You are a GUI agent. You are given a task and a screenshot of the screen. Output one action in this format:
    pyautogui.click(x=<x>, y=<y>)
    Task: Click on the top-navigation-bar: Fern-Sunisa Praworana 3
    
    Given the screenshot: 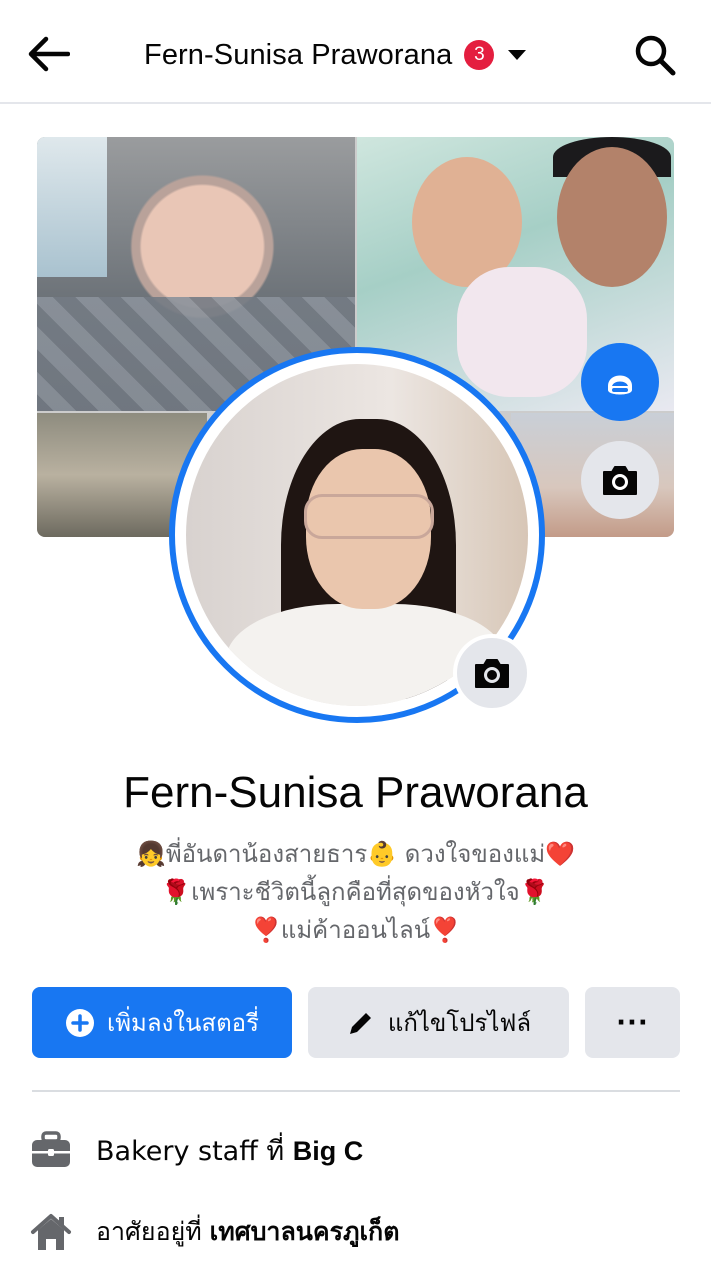 What is the action you would take?
    pyautogui.click(x=355, y=52)
    